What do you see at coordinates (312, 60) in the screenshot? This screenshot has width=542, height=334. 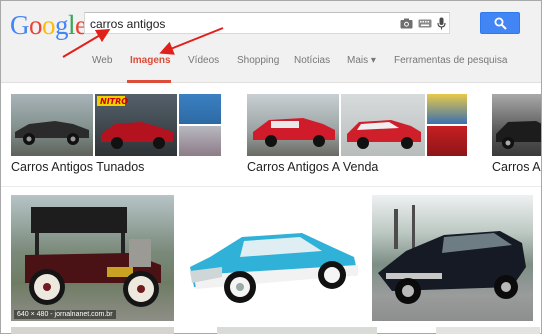 I see `tab-noticias: Notícias` at bounding box center [312, 60].